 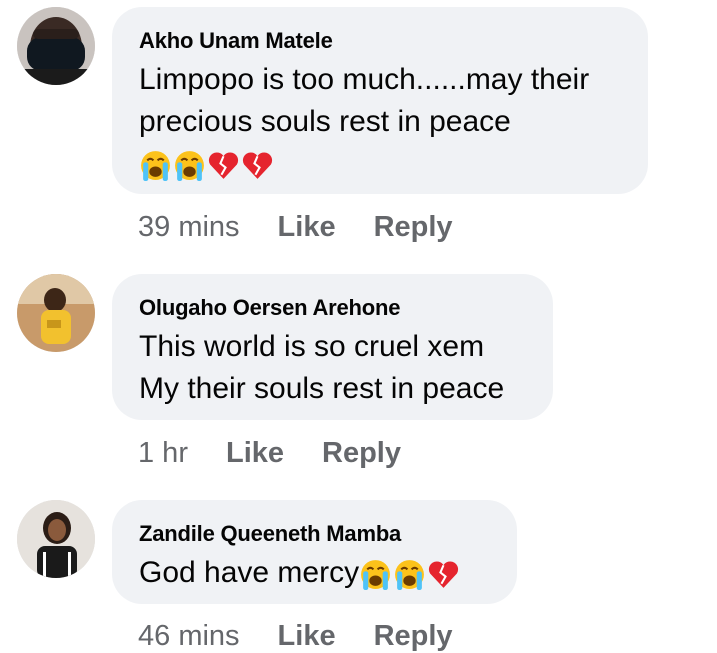 I want to click on comment-bubble: Zandile Queeneth Mamba God have mercy, so click(x=314, y=552).